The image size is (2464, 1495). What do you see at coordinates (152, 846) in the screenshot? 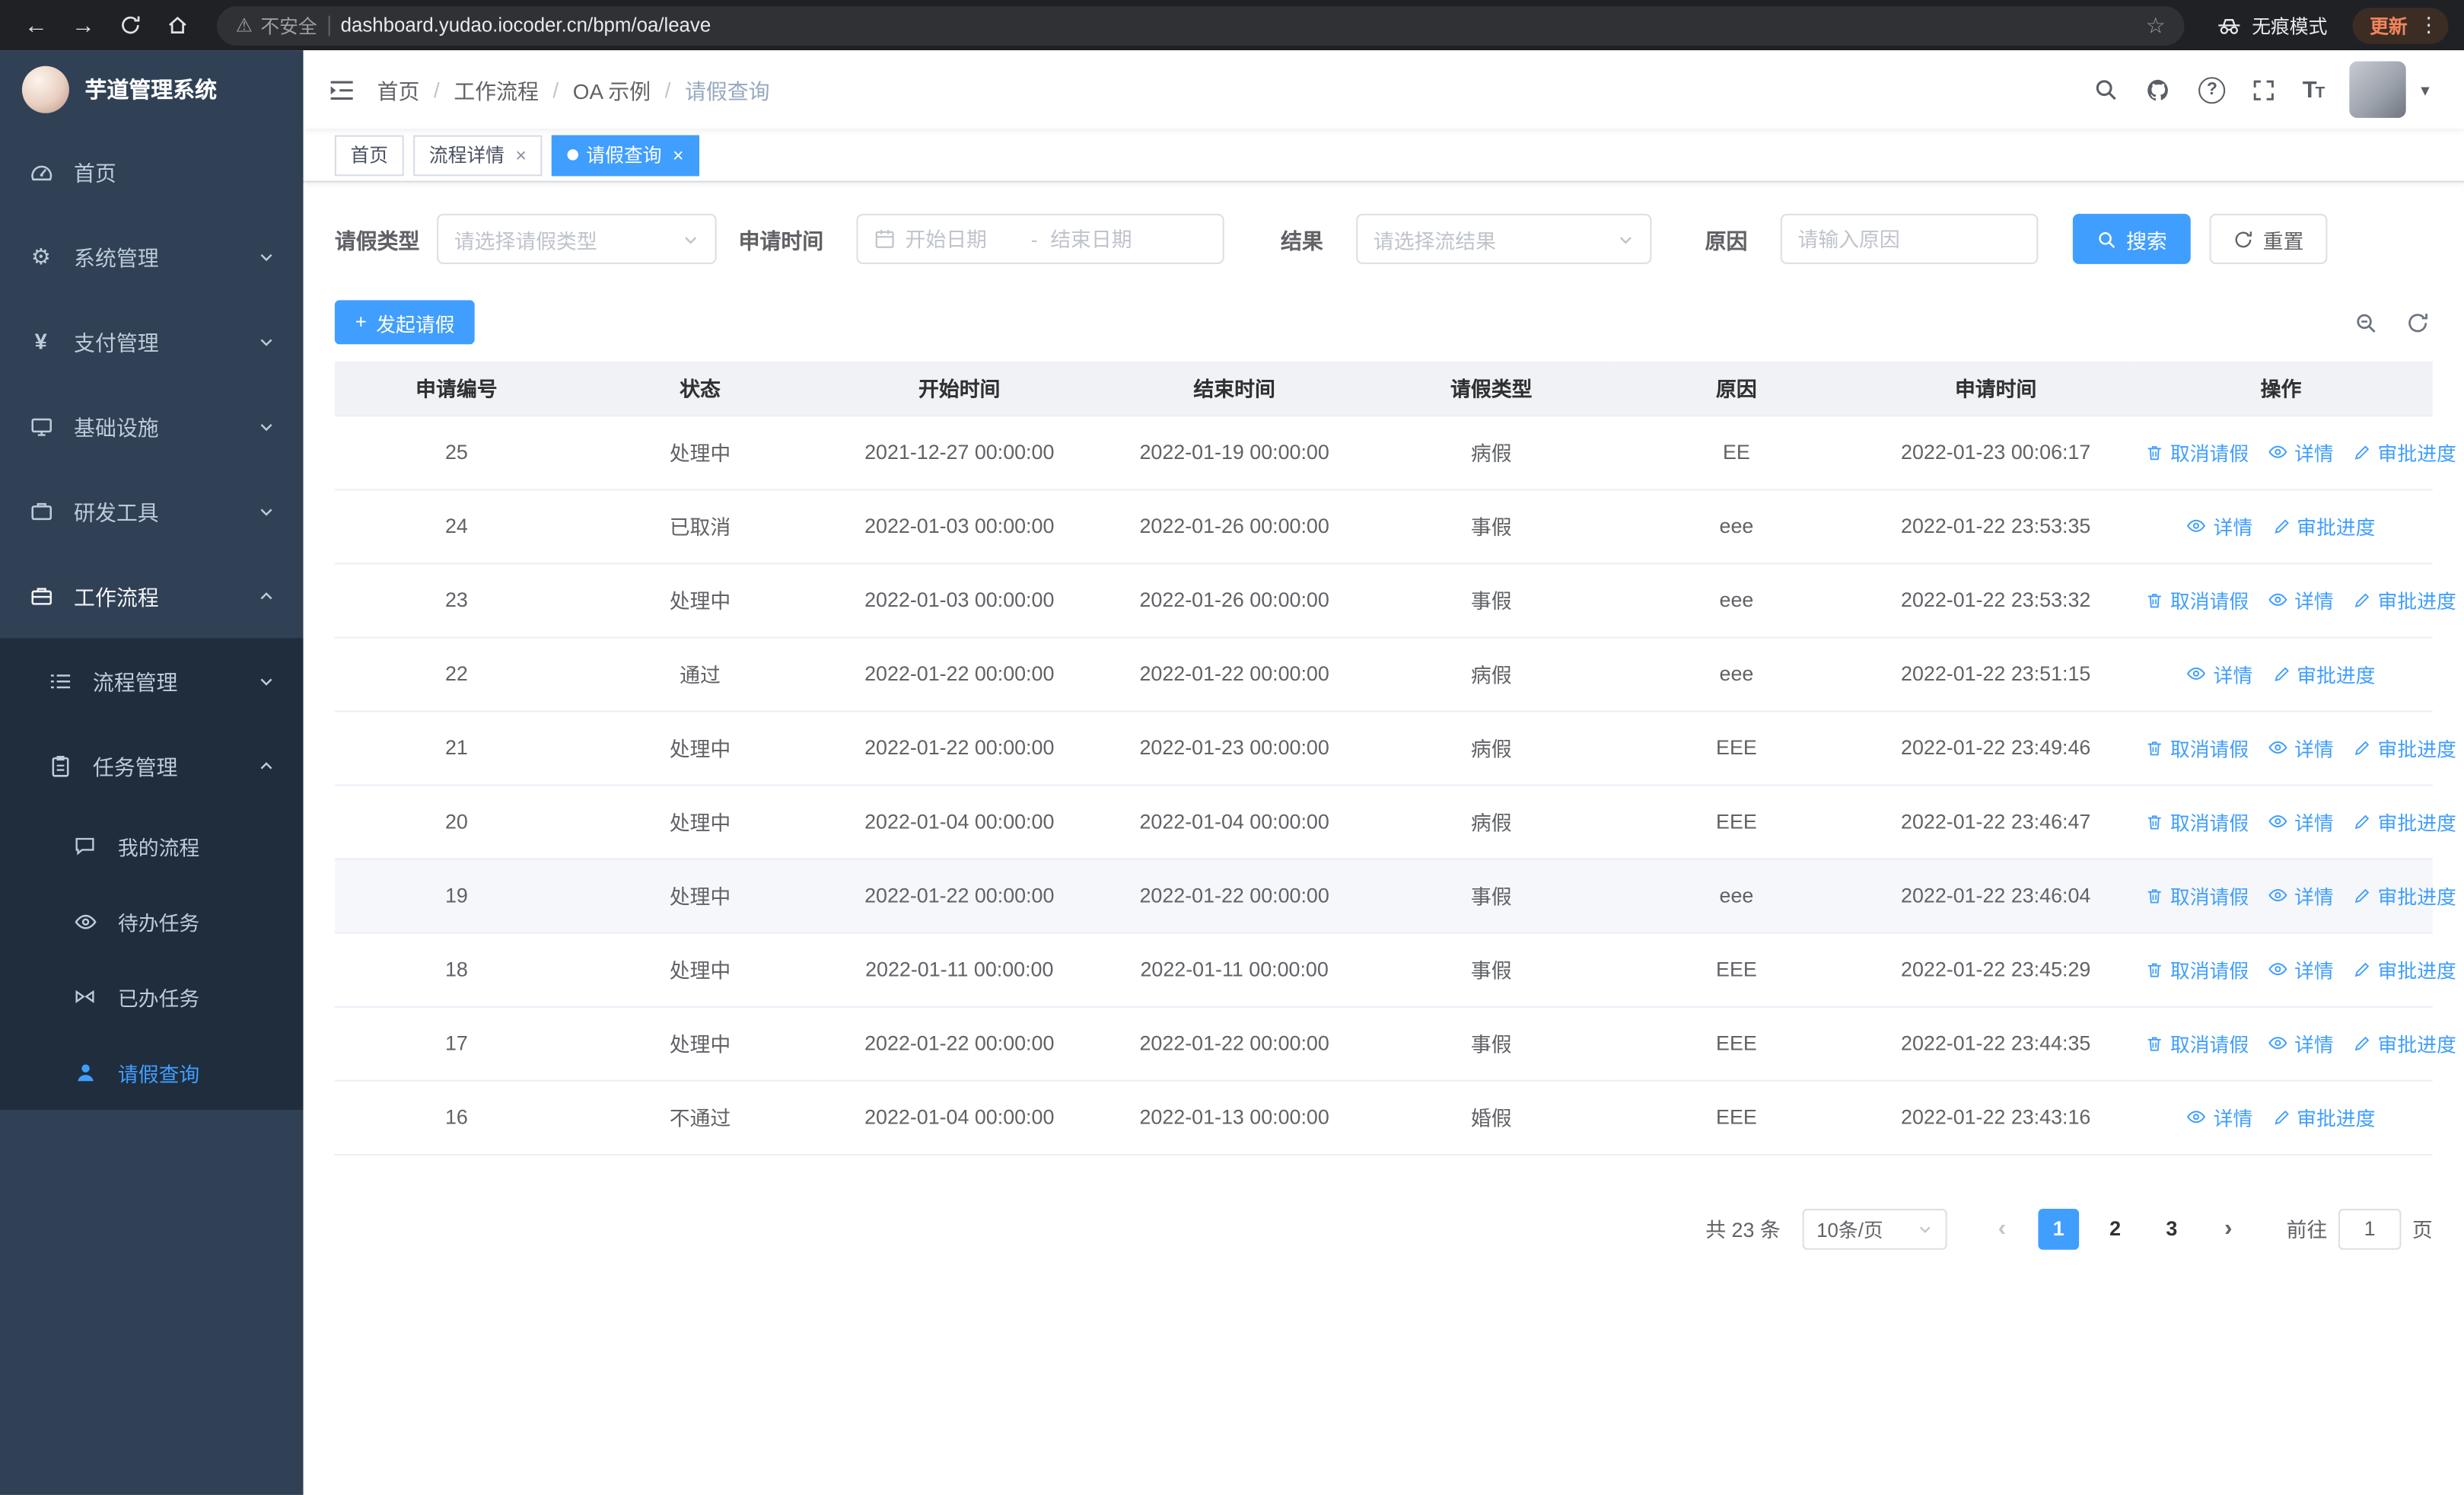
I see `sidebar-item-my-process: 我的流程` at bounding box center [152, 846].